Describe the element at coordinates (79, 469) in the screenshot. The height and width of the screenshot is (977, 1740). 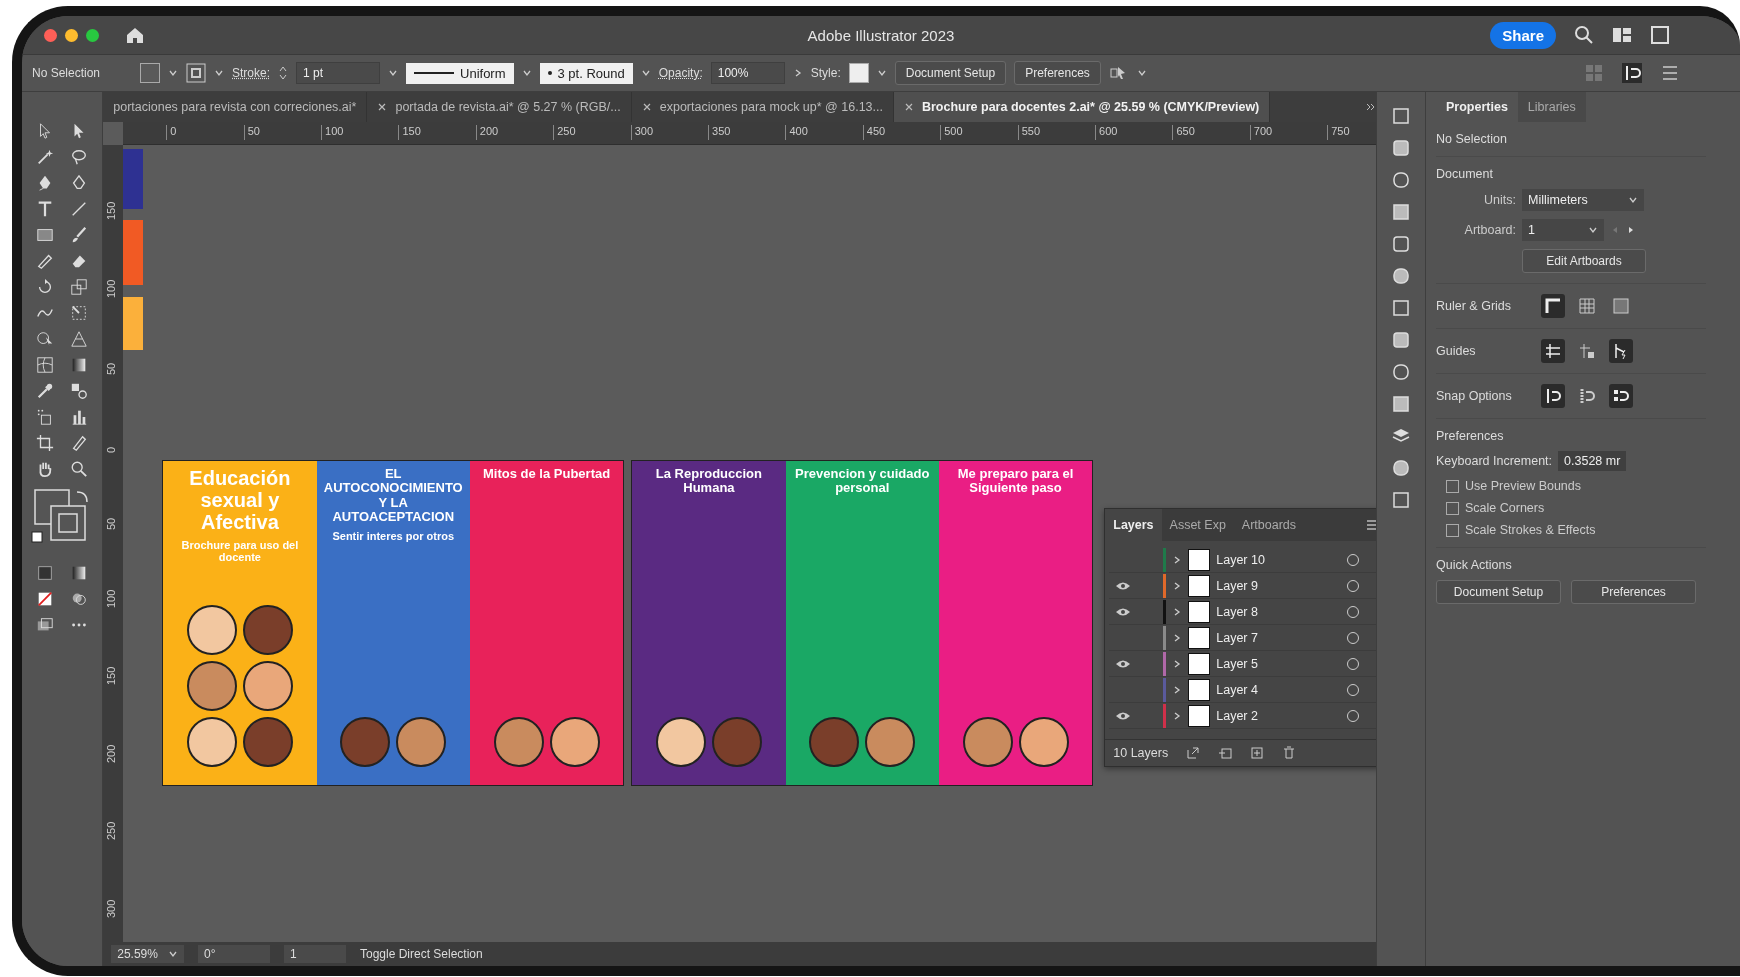
I see `zoom-tool-icon` at that location.